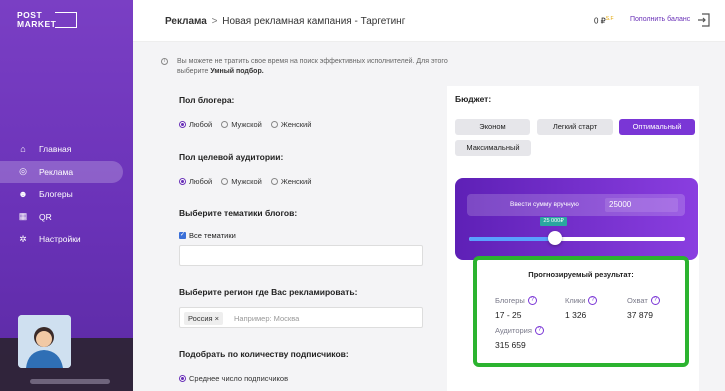 The height and width of the screenshot is (391, 725). What do you see at coordinates (581, 308) in the screenshot?
I see `stat-clicks: Клики? 1 326` at bounding box center [581, 308].